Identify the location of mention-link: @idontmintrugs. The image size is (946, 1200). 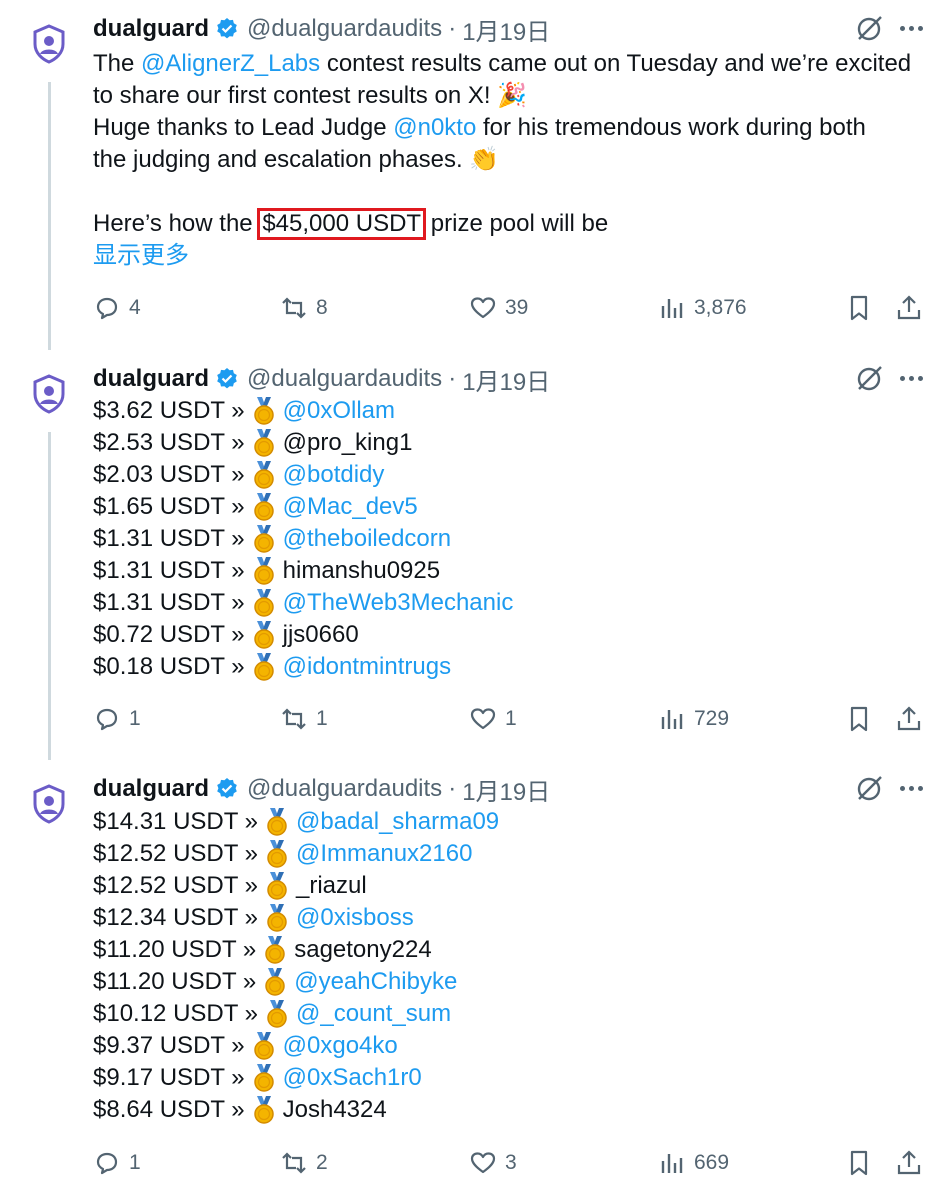
(367, 667).